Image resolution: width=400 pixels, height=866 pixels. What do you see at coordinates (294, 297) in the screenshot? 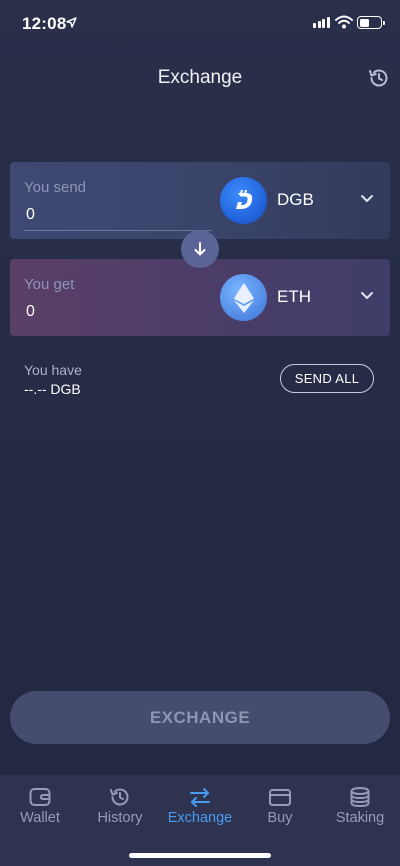
I see `get-coin-name: ETH` at bounding box center [294, 297].